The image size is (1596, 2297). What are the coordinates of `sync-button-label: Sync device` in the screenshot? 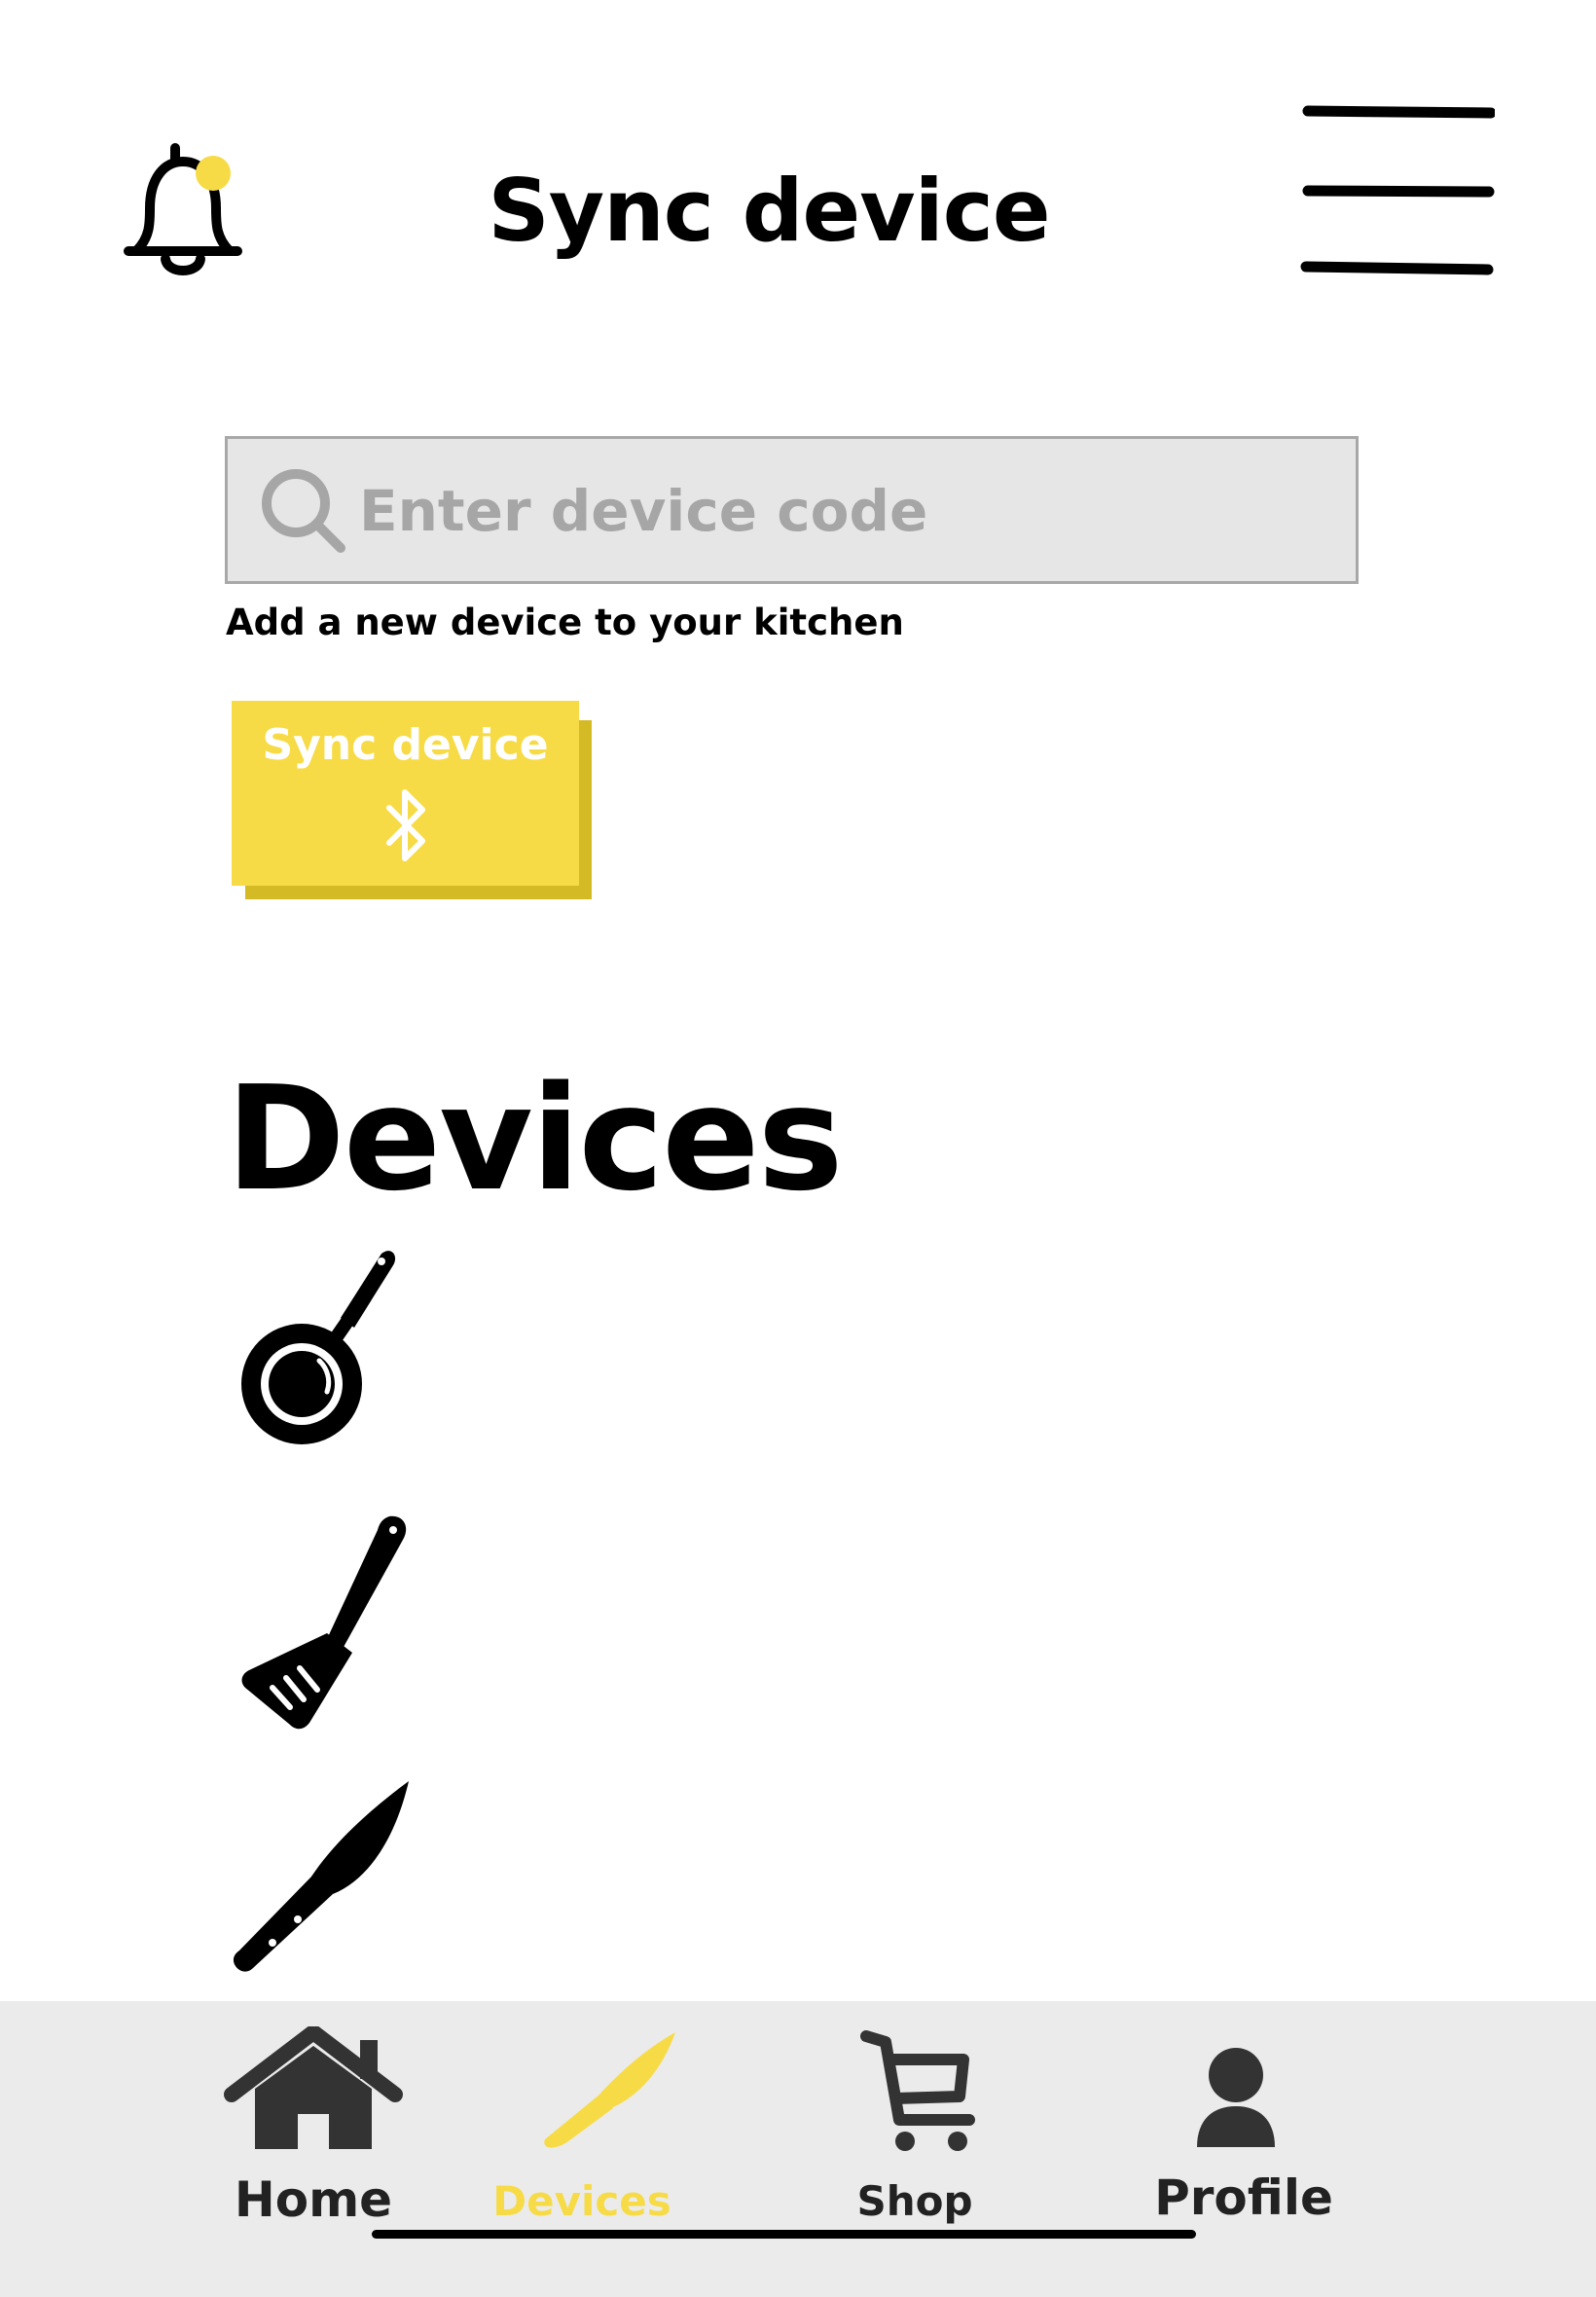 It's located at (405, 745).